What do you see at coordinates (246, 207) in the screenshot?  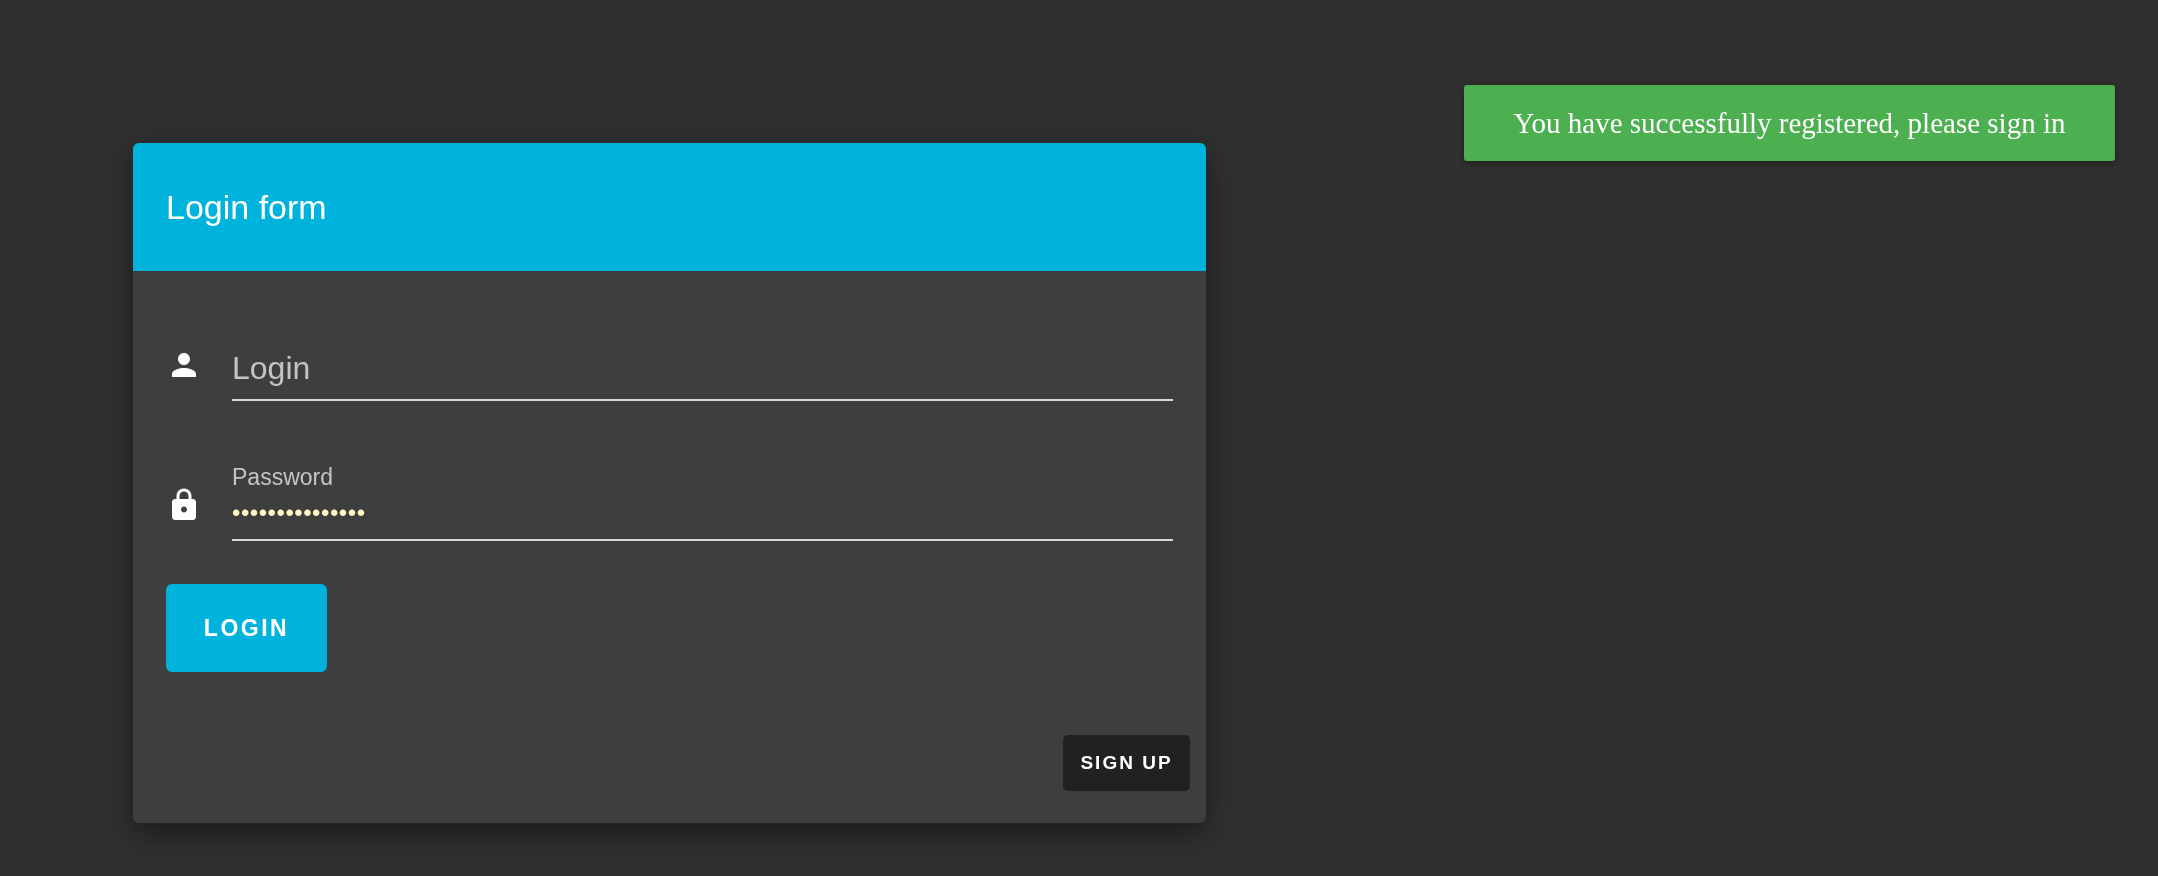 I see `form-title: Login form` at bounding box center [246, 207].